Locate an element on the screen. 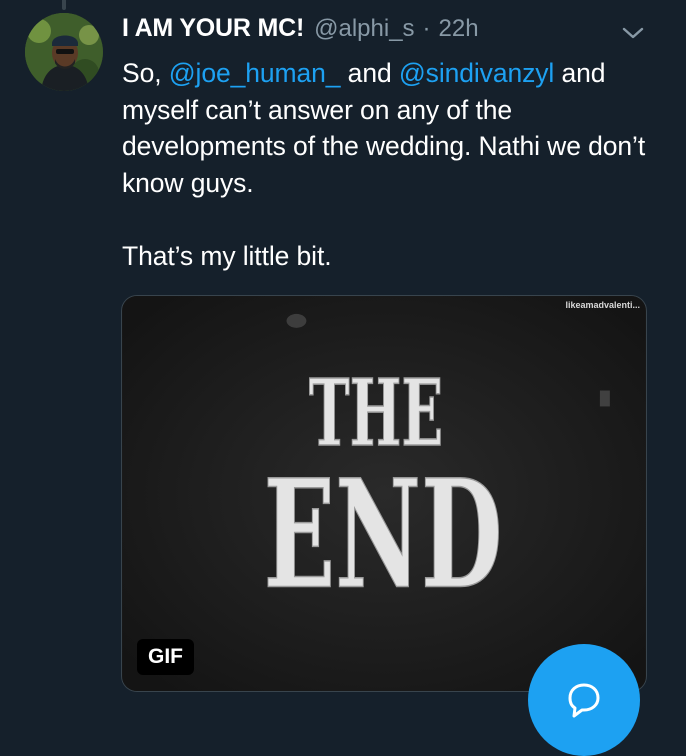 The width and height of the screenshot is (686, 756). gif-badge: GIF is located at coordinates (165, 657).